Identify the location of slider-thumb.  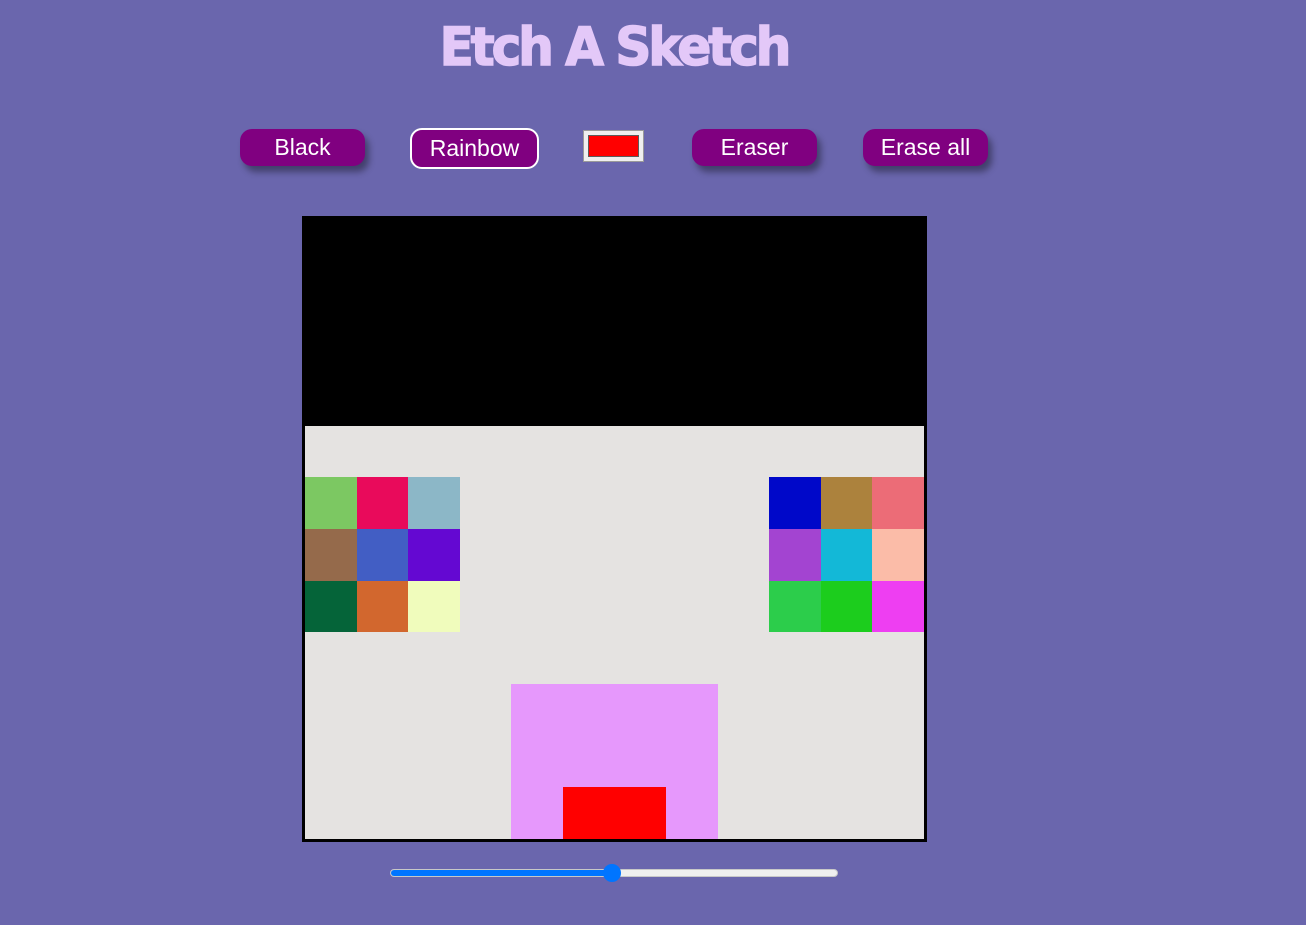
(611, 873).